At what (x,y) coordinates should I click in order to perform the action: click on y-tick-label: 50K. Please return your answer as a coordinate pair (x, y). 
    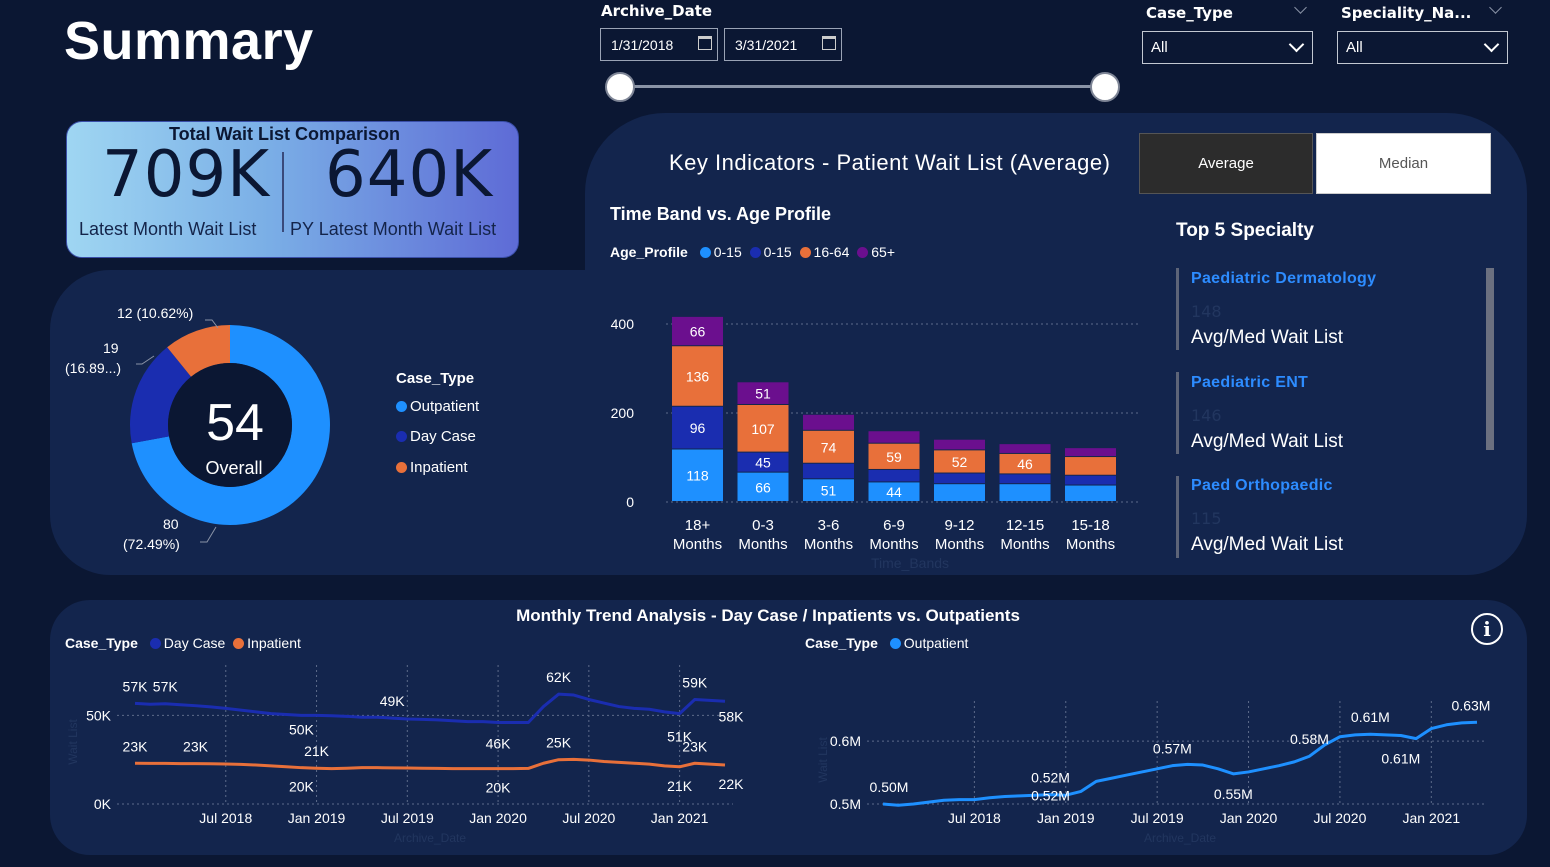
    Looking at the image, I should click on (99, 715).